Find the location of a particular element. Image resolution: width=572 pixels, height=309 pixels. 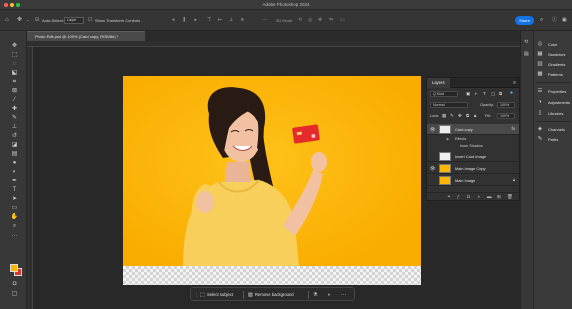

kind-filter-dropdown: Q Kind is located at coordinates (444, 94).